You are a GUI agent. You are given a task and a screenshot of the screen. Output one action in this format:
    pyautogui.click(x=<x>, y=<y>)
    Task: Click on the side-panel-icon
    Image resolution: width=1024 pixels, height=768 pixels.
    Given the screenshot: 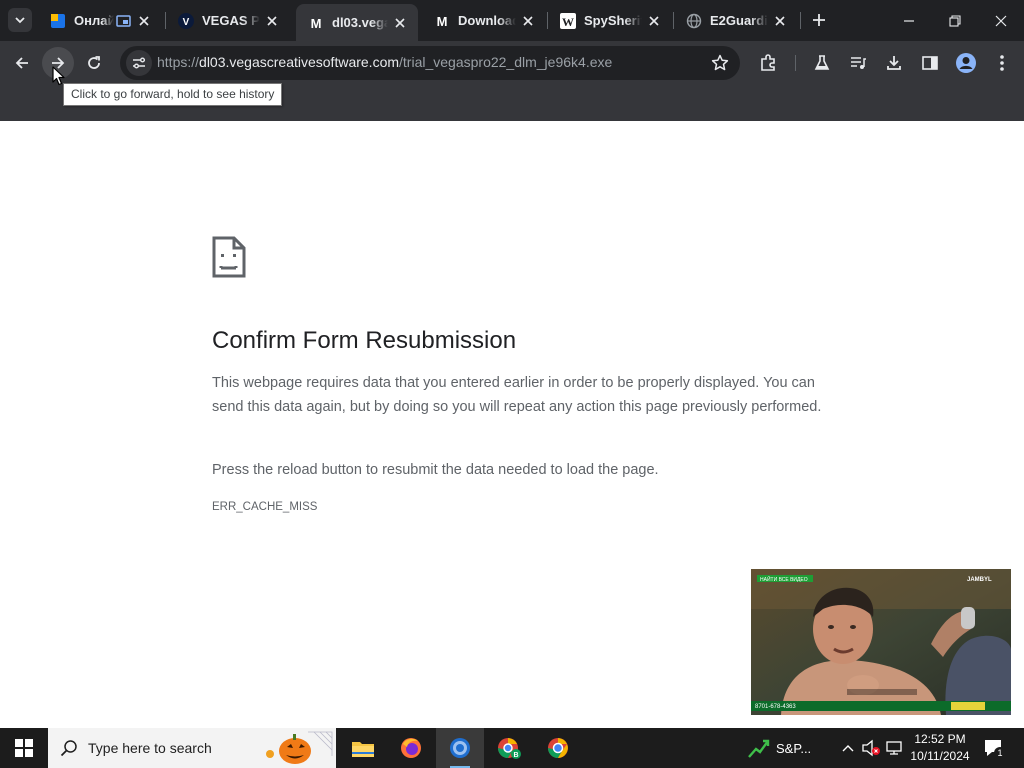 What is the action you would take?
    pyautogui.click(x=930, y=63)
    